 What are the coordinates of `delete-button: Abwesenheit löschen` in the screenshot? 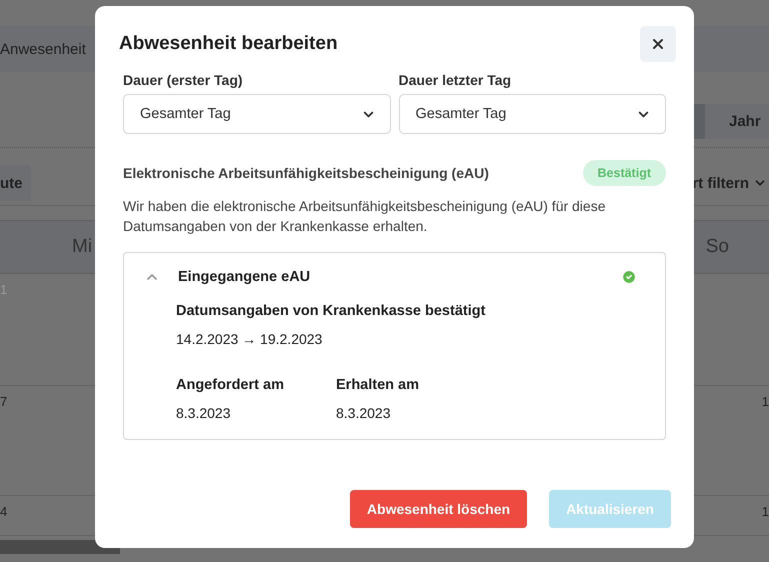 It's located at (439, 509).